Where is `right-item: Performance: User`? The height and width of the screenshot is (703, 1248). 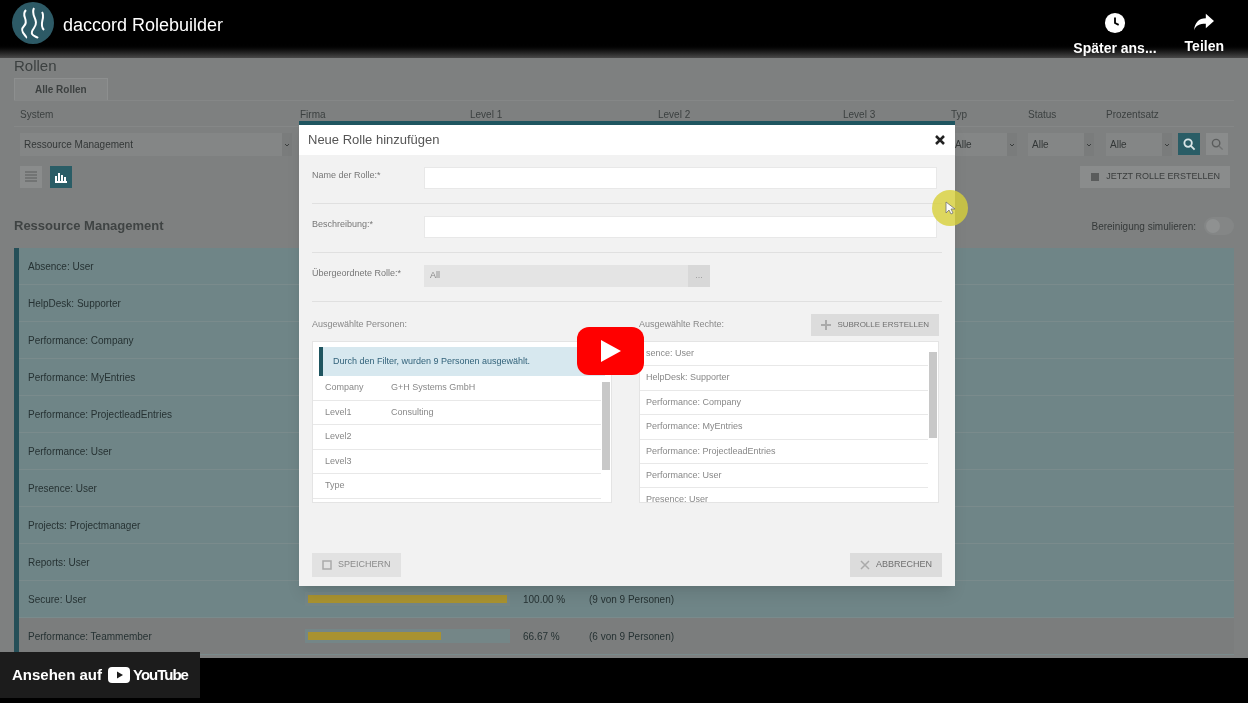 right-item: Performance: User is located at coordinates (784, 476).